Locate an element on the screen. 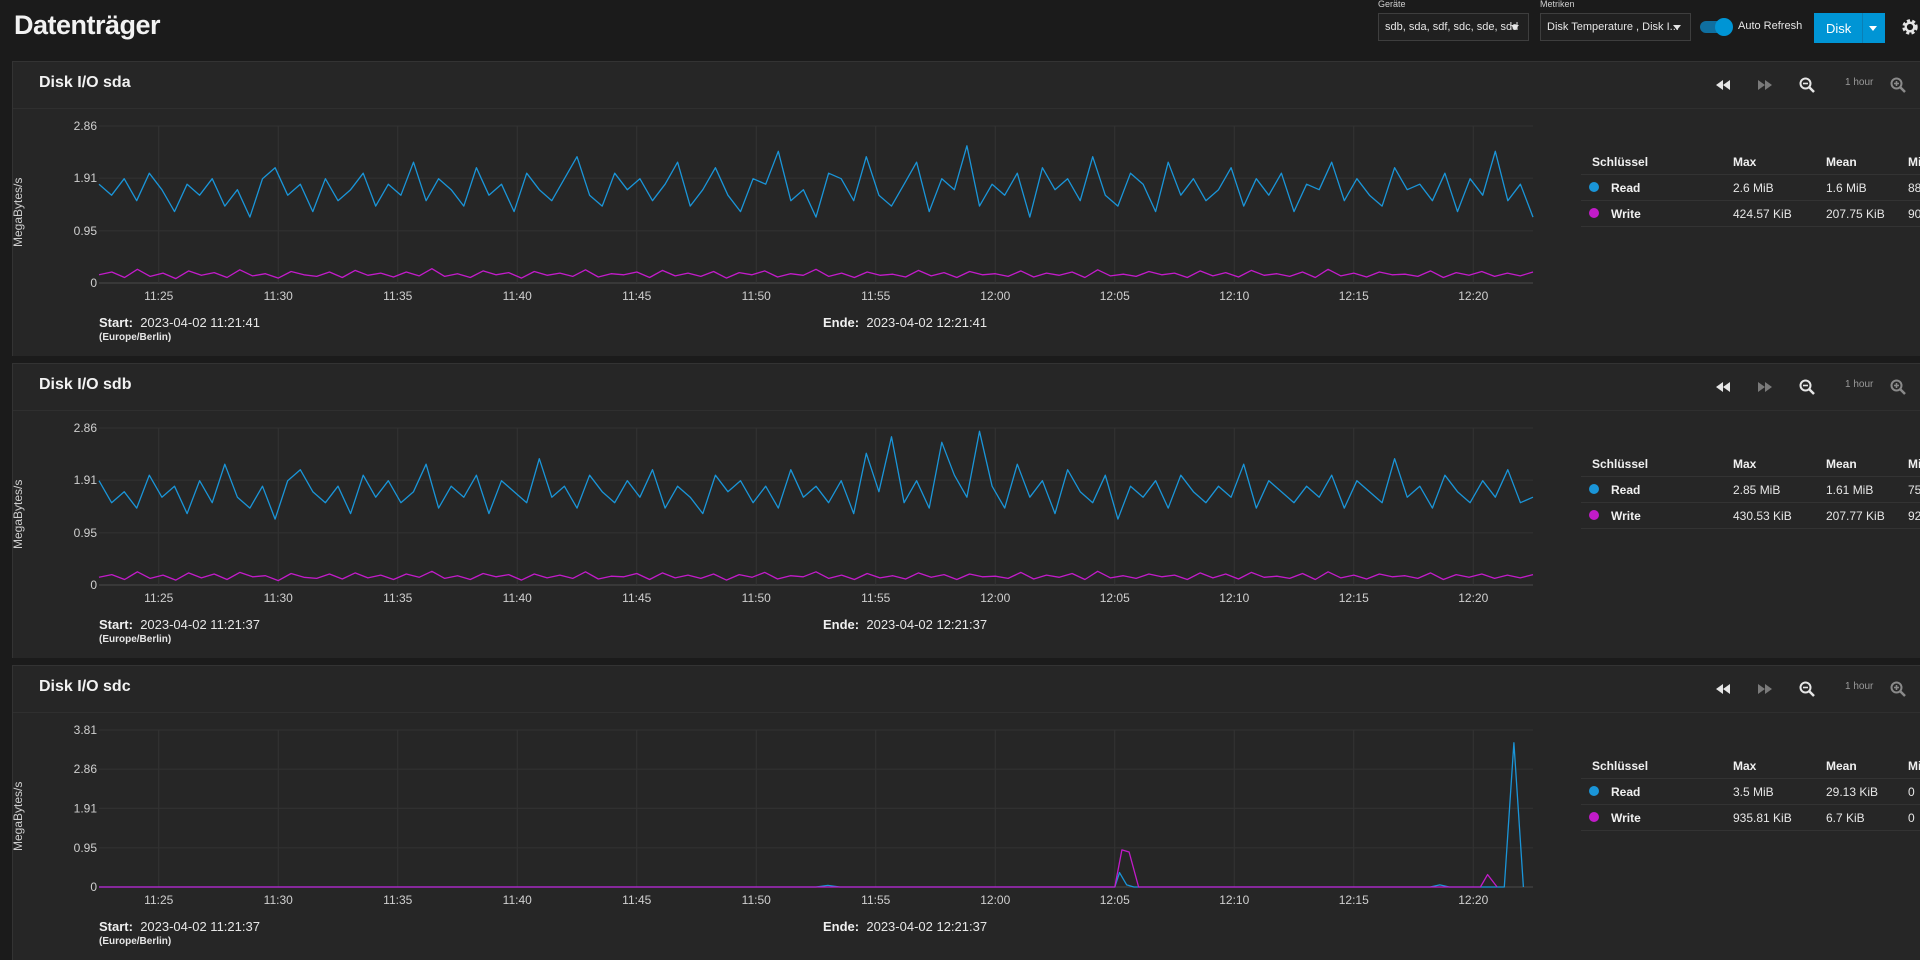  x-tick-label: 12:05 is located at coordinates (1115, 598).